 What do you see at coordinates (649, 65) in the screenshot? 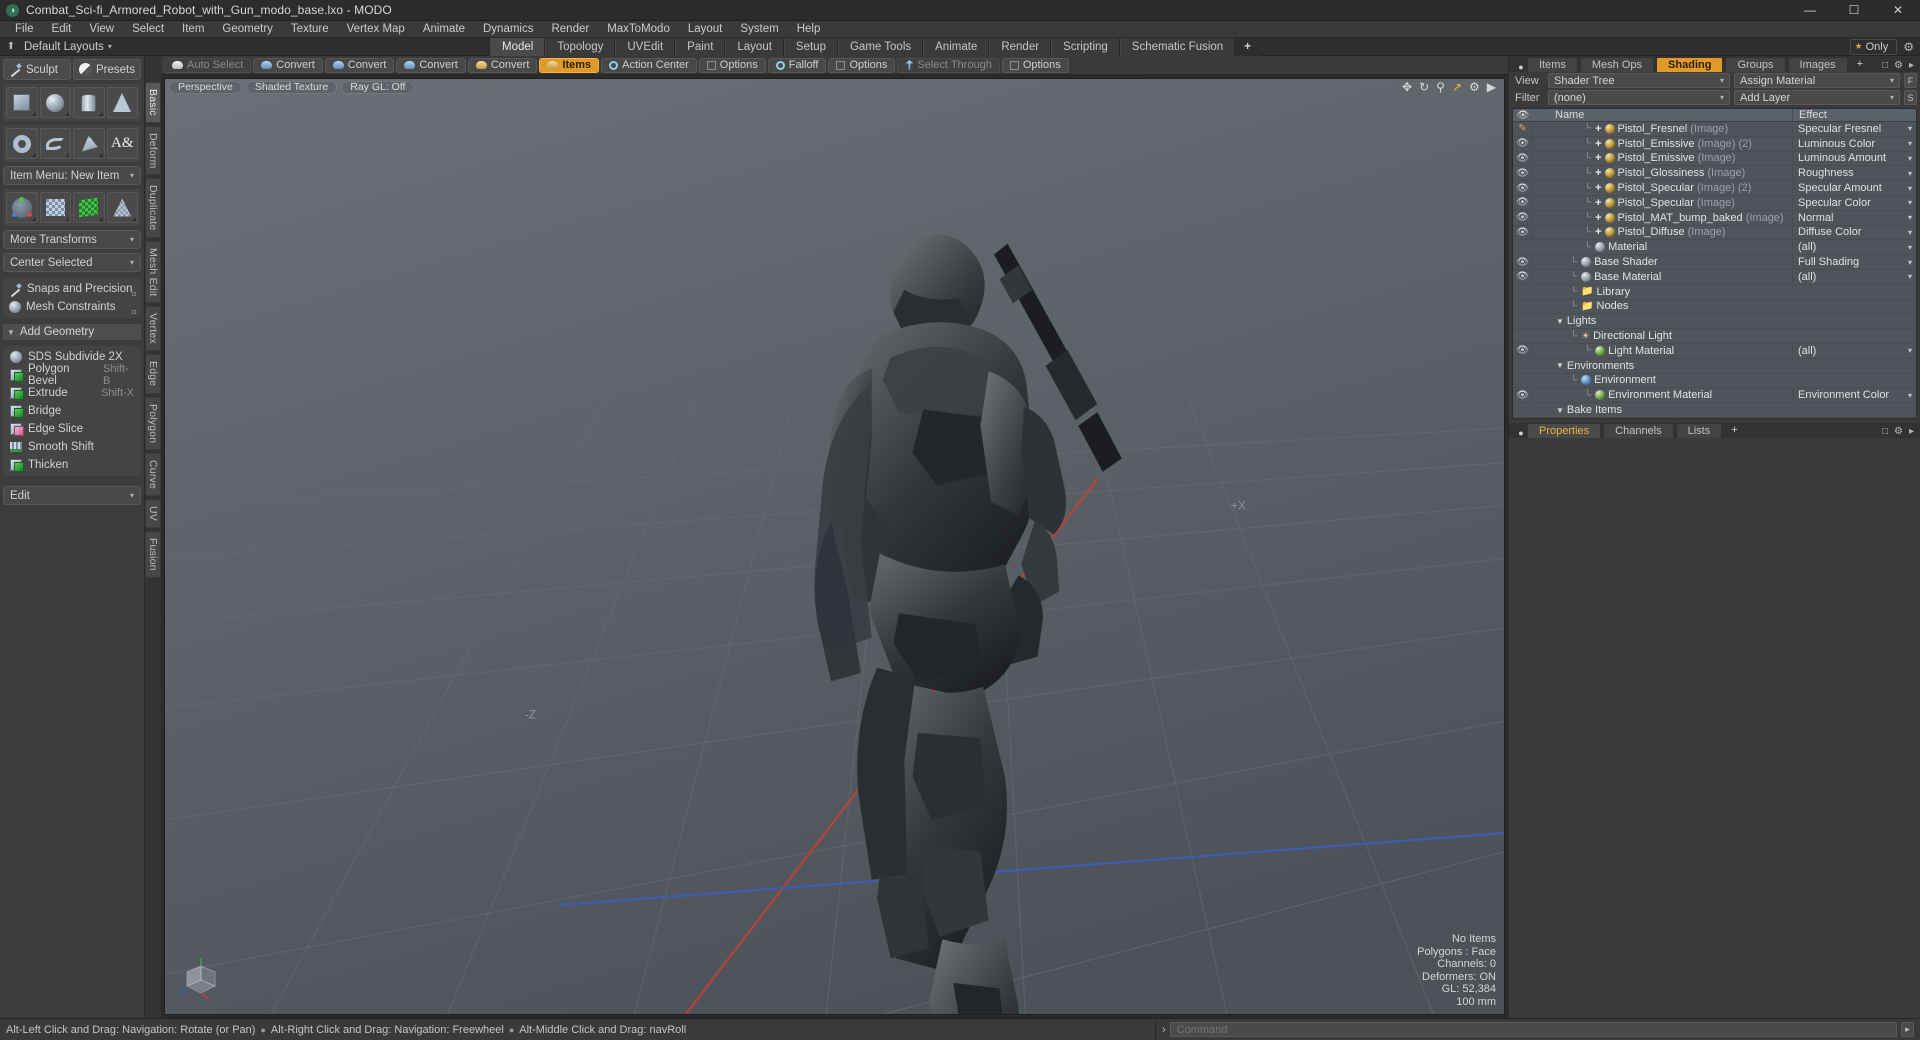
I see `action-center-button: Action Center` at bounding box center [649, 65].